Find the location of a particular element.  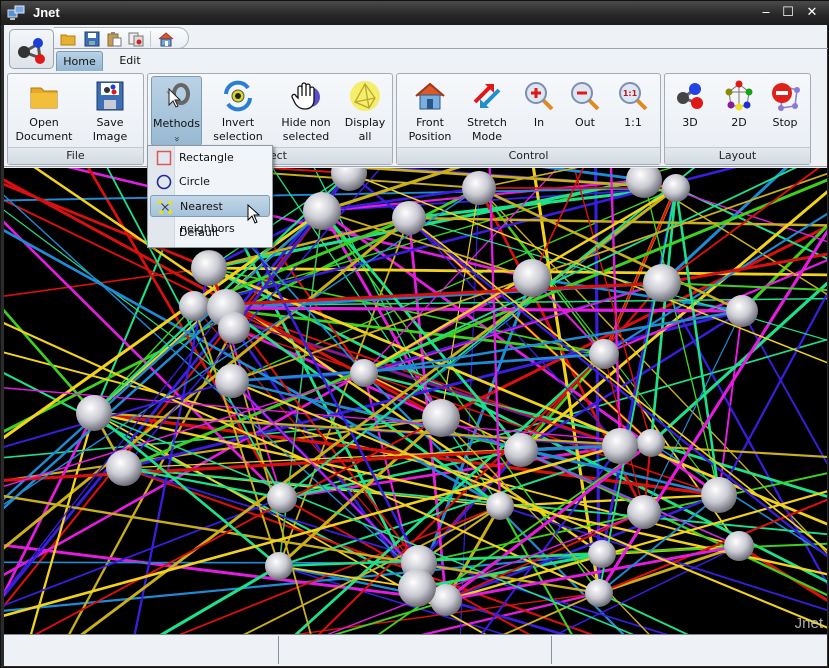

group-label-layout: Layout is located at coordinates (737, 155).